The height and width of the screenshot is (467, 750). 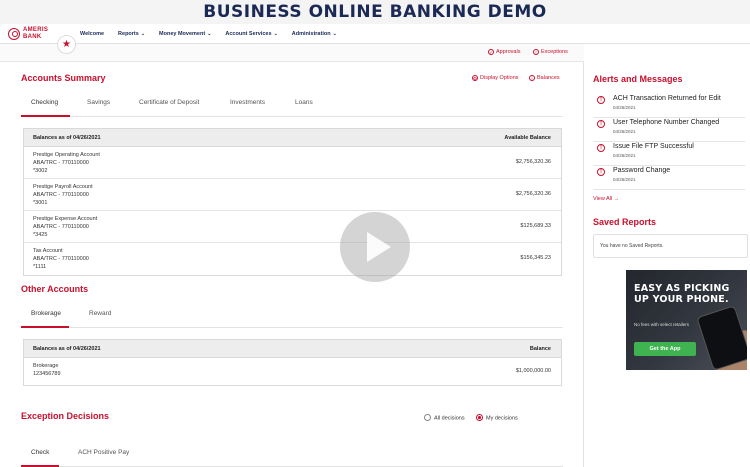 What do you see at coordinates (666, 122) in the screenshot?
I see `alert-text: User Telephone Number Changed` at bounding box center [666, 122].